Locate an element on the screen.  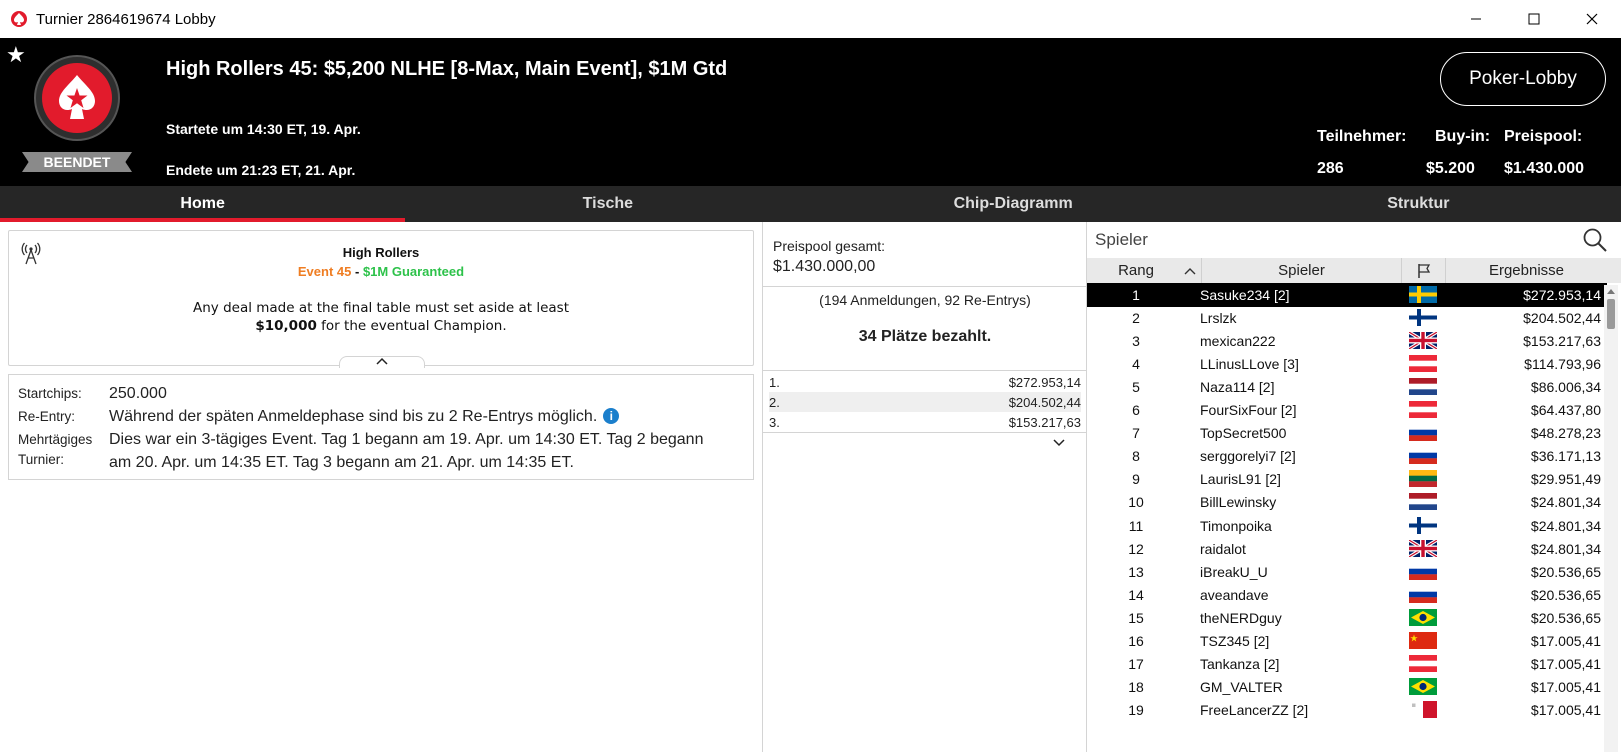
country-column-header is located at coordinates (1423, 270).